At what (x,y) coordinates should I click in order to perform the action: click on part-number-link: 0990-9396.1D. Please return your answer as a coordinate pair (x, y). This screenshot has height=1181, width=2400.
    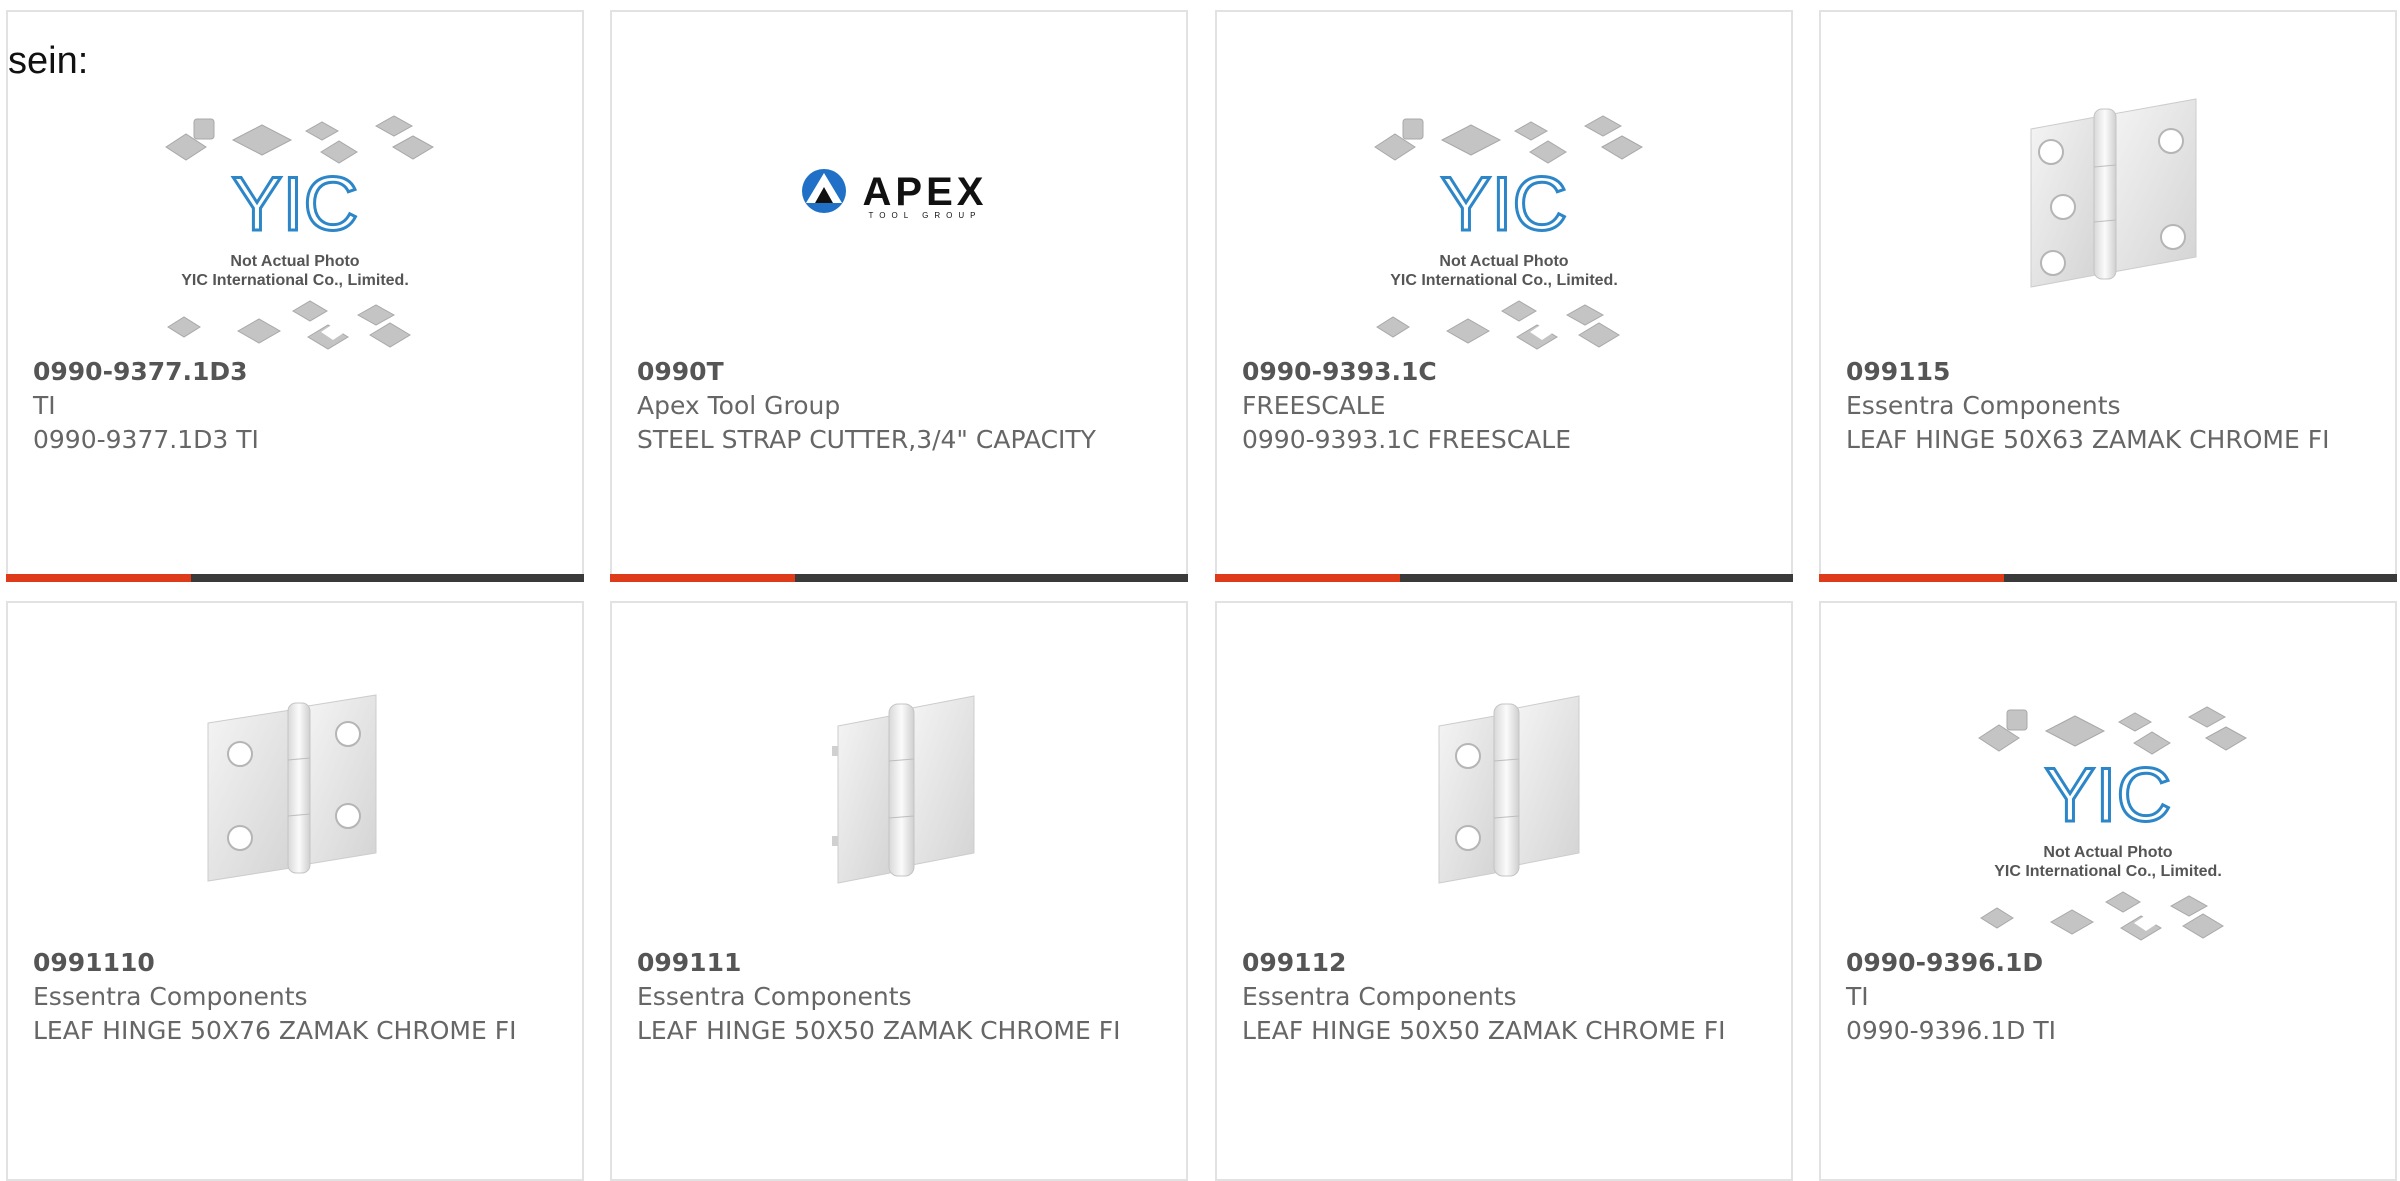
    Looking at the image, I should click on (2106, 963).